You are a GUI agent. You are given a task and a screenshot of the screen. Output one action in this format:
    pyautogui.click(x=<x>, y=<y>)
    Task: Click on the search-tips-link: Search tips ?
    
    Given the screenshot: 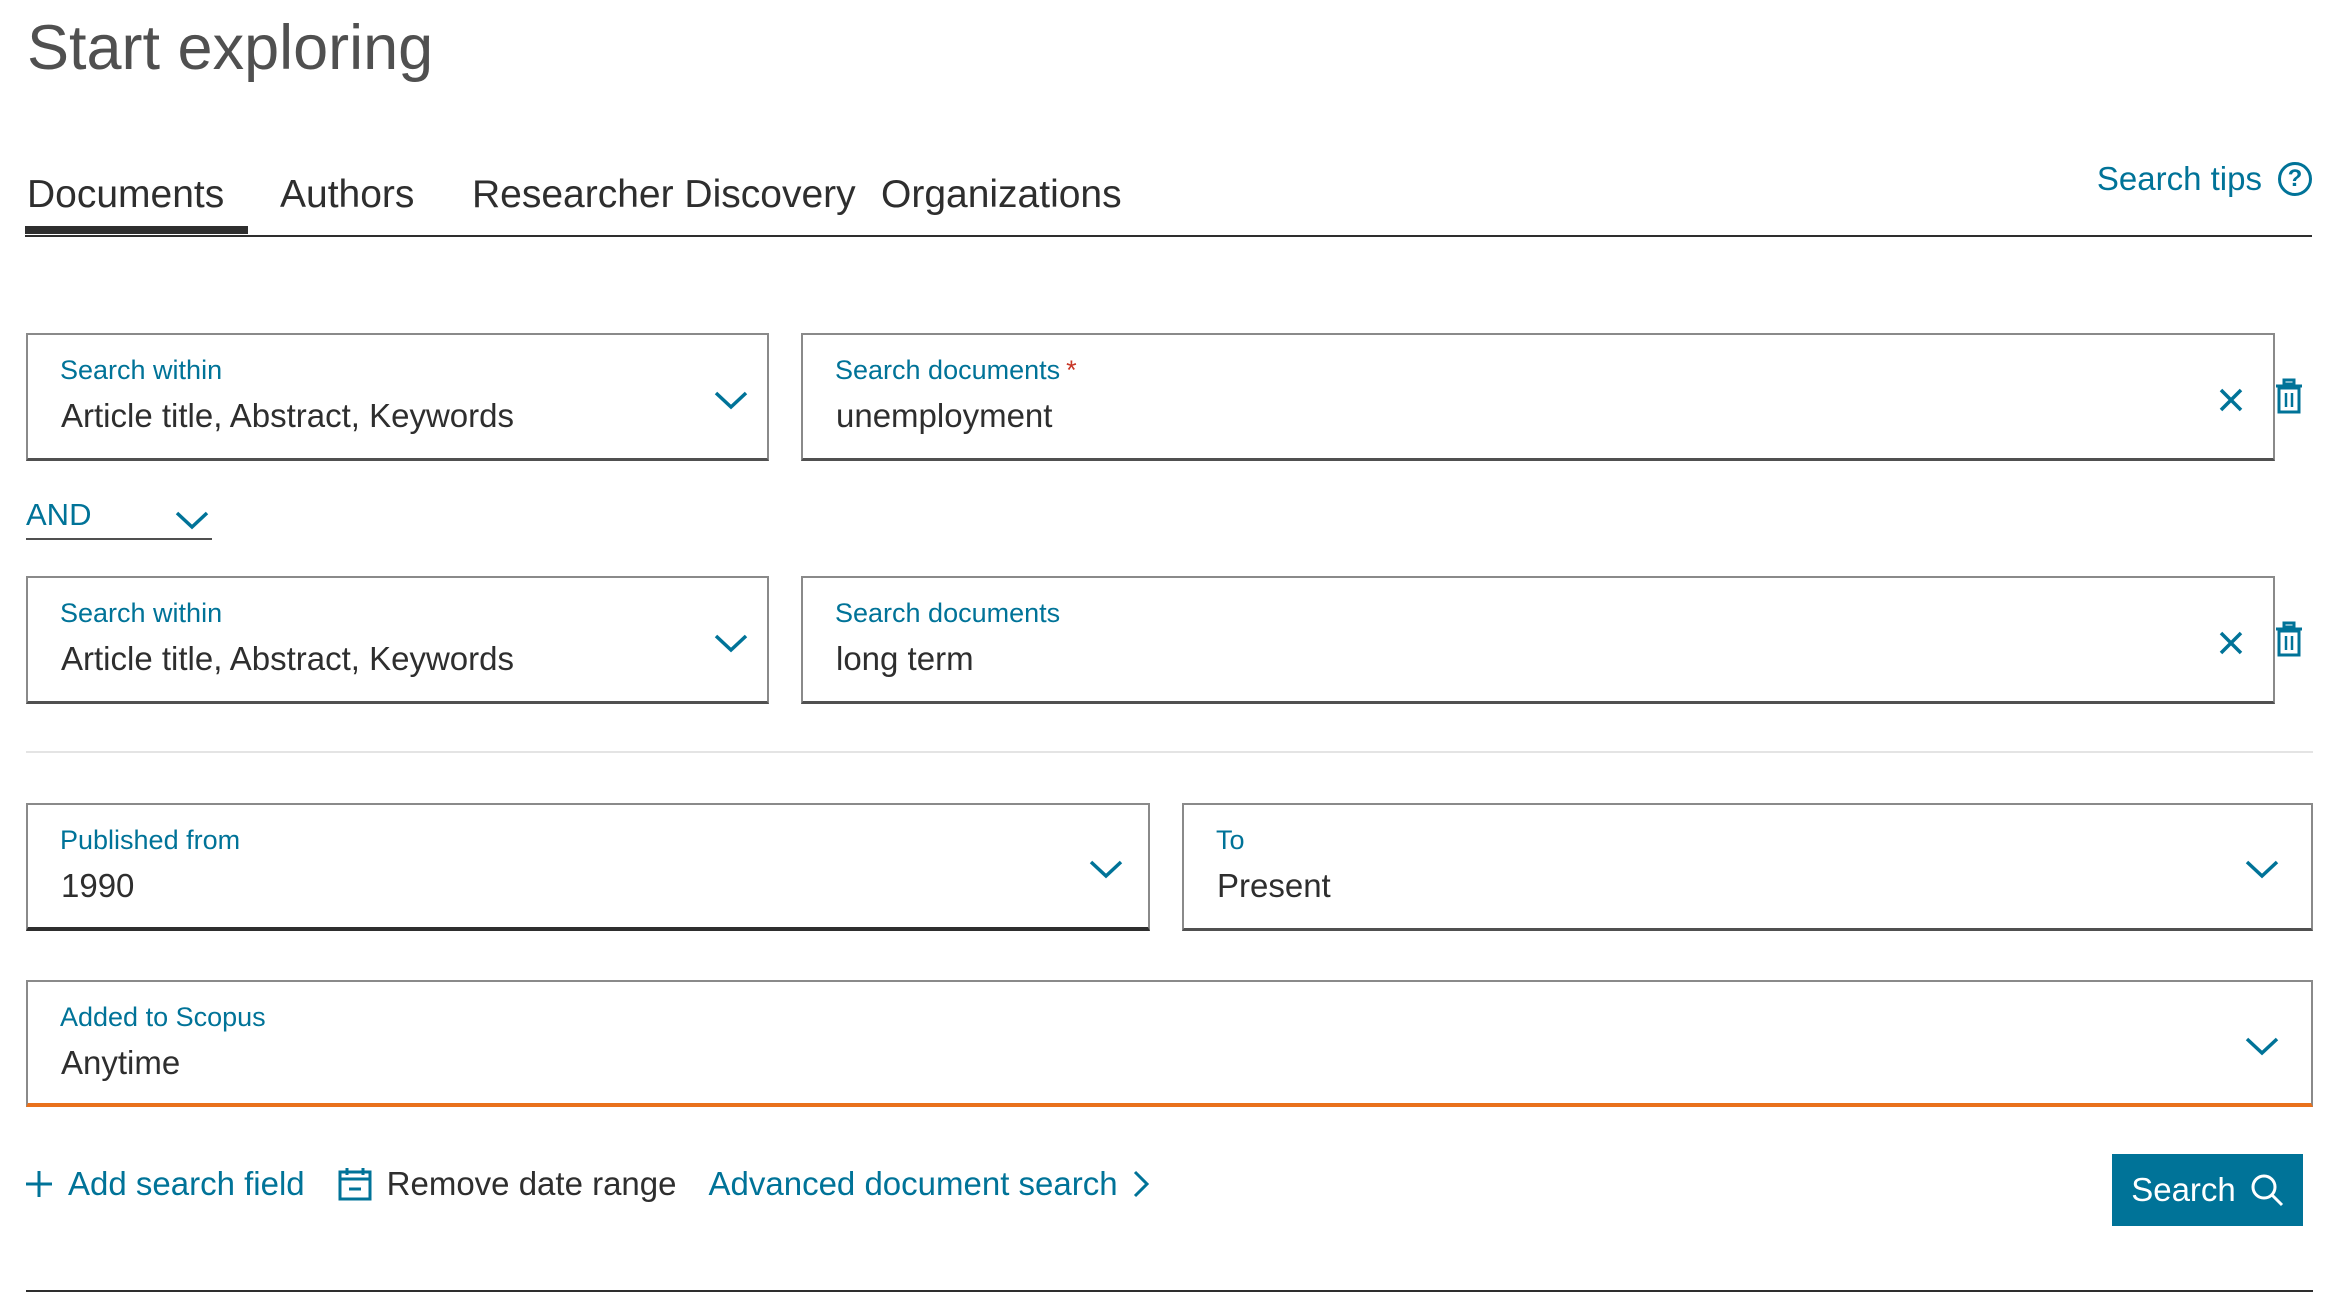 What is the action you would take?
    pyautogui.click(x=2204, y=179)
    